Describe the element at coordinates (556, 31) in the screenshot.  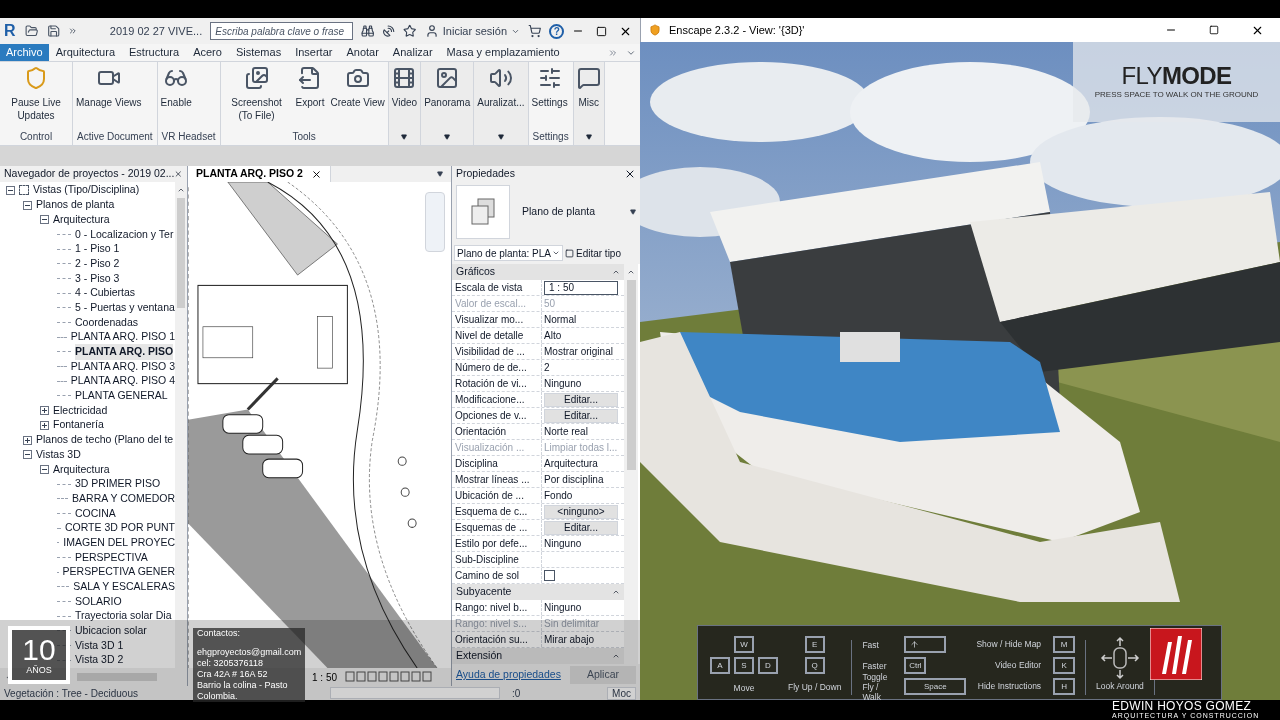
I see `help-button: ?` at that location.